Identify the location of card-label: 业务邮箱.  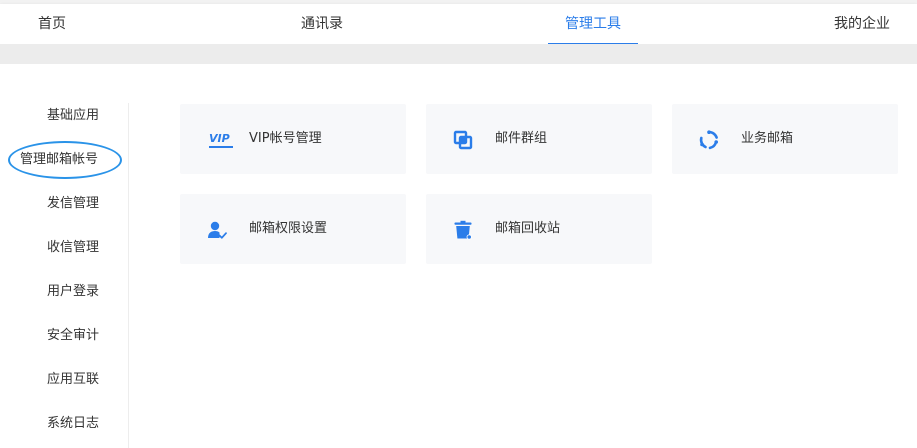
(767, 138).